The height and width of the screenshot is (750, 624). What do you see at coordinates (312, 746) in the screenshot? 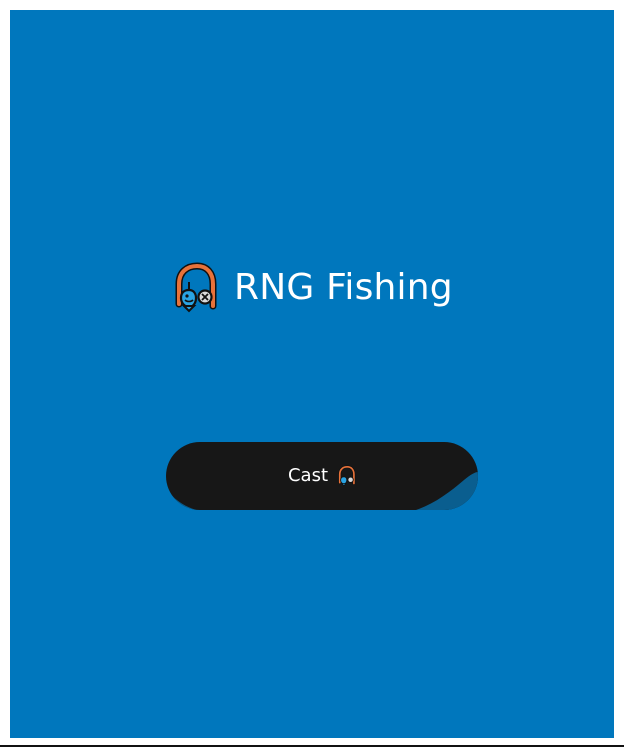
I see `bottom-divider` at bounding box center [312, 746].